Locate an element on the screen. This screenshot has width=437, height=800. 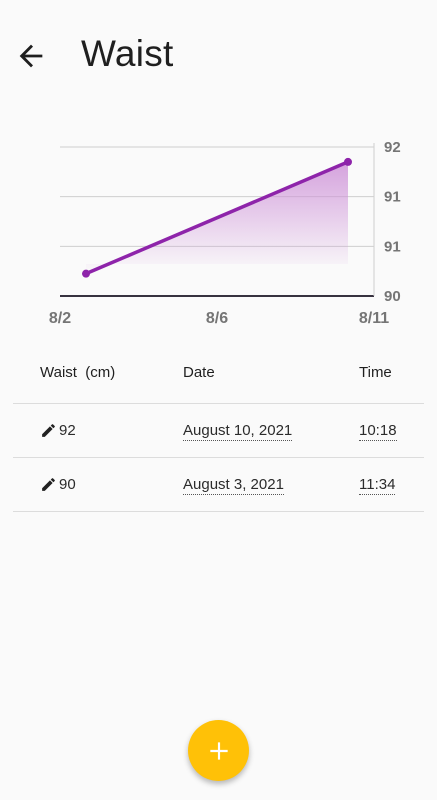
col-header-waist: Waist (cm) is located at coordinates (77, 372).